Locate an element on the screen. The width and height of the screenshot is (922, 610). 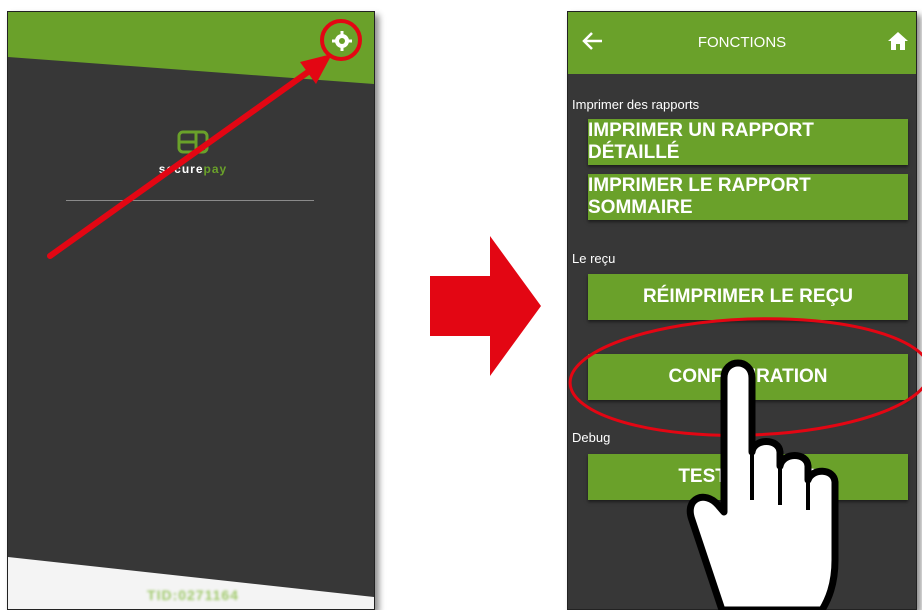
home-button is located at coordinates (898, 41).